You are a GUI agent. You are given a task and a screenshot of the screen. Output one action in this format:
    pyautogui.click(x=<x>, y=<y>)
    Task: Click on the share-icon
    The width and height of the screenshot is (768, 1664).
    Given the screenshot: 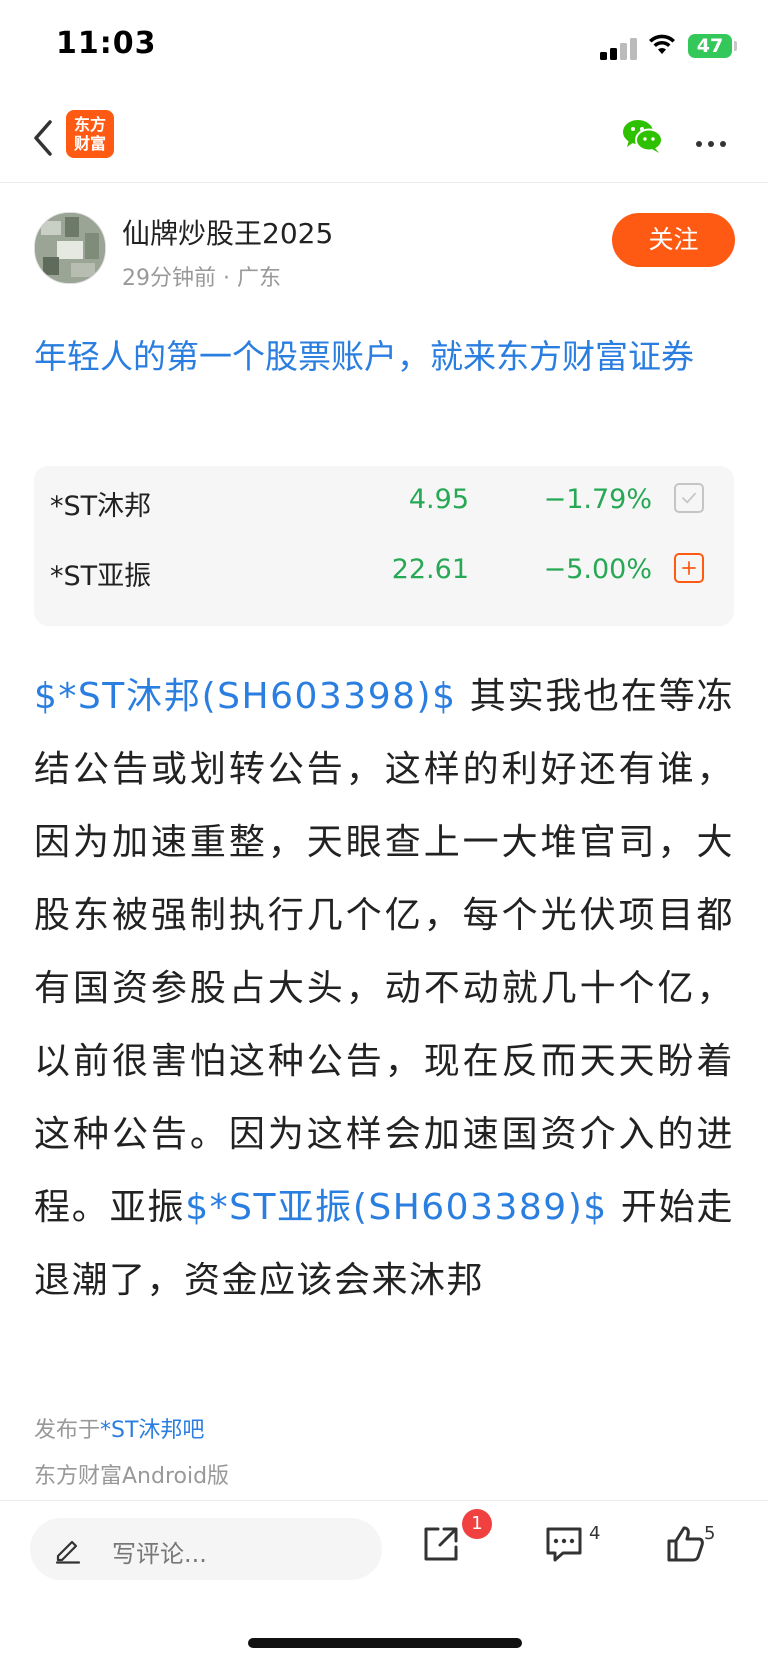 What is the action you would take?
    pyautogui.click(x=441, y=1544)
    